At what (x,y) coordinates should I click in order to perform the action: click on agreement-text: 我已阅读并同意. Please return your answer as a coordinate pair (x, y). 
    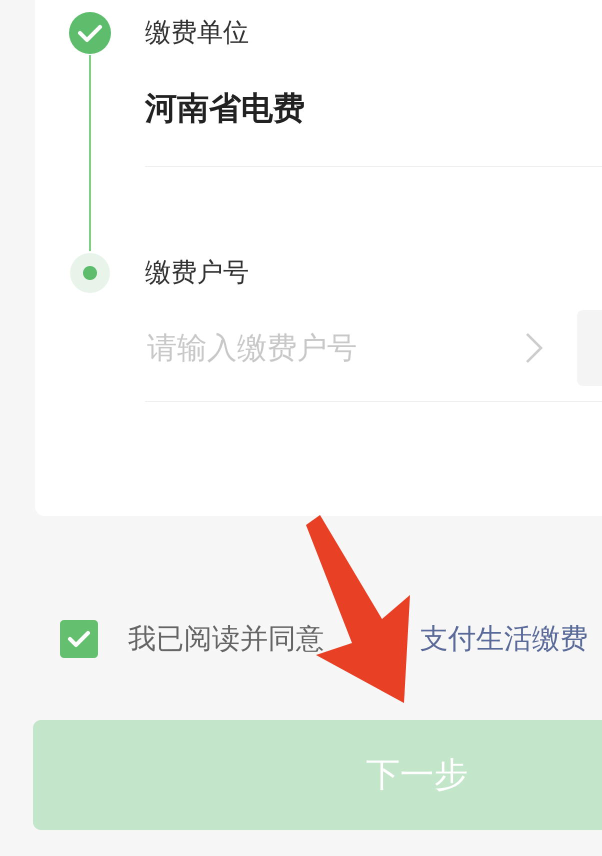
    Looking at the image, I should click on (226, 639).